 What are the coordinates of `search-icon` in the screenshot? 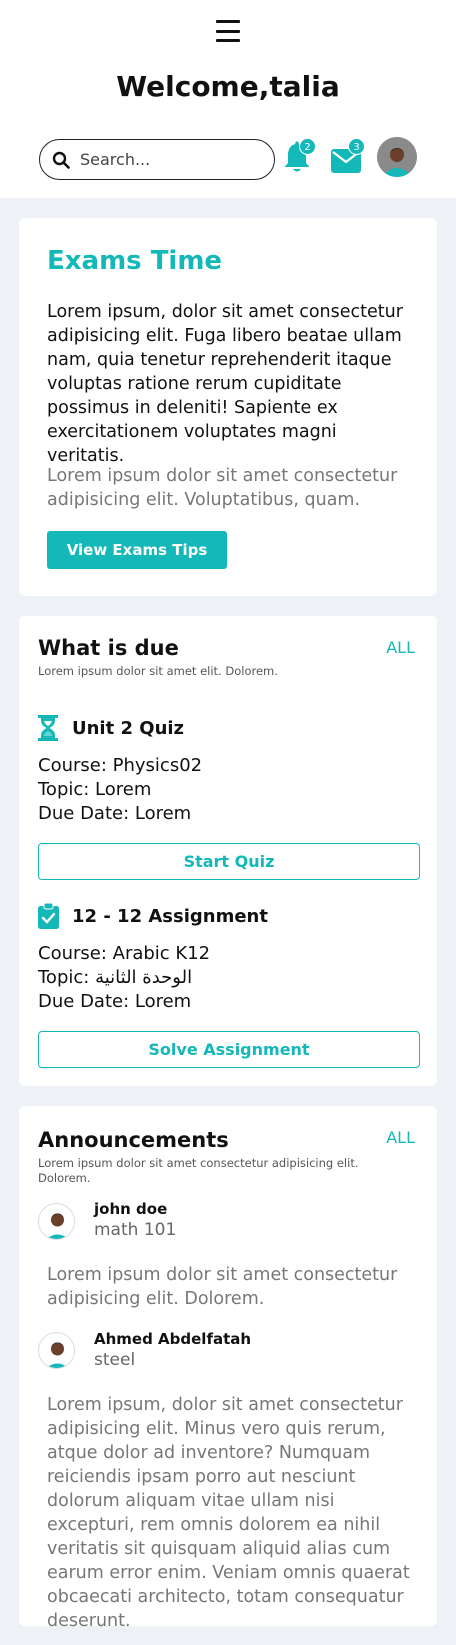 It's located at (61, 160).